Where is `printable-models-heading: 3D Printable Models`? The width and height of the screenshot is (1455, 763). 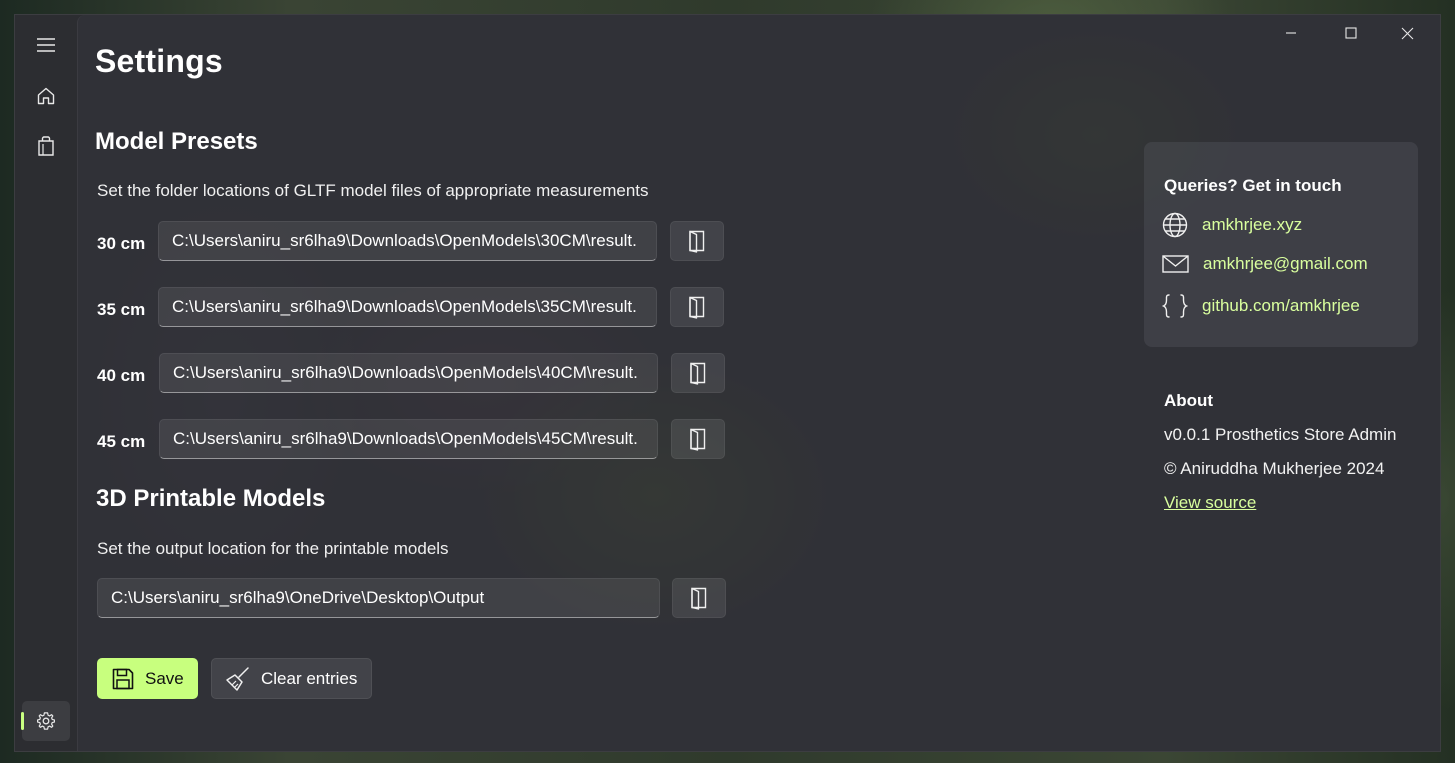
printable-models-heading: 3D Printable Models is located at coordinates (211, 498).